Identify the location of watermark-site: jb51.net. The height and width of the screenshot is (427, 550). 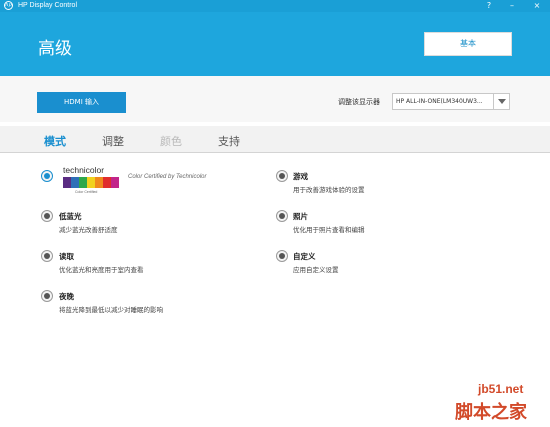
(501, 389).